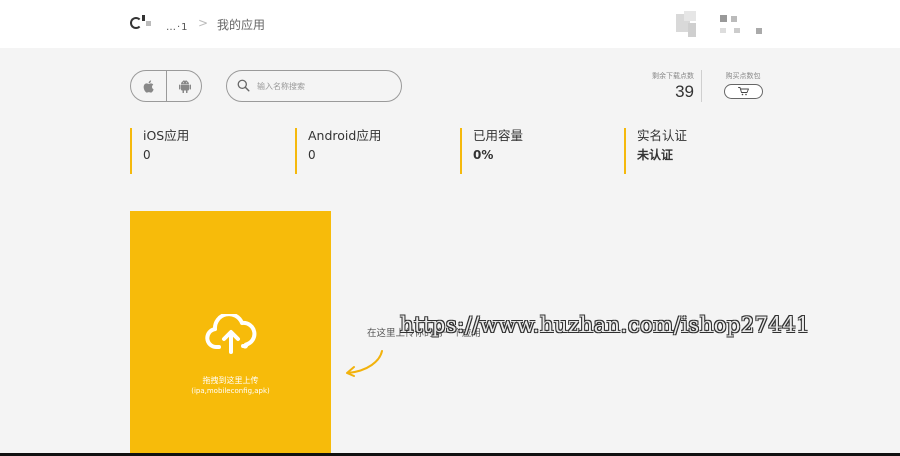 The image size is (900, 456). Describe the element at coordinates (673, 76) in the screenshot. I see `remaining-downloads-label: 剩余下载点数` at that location.